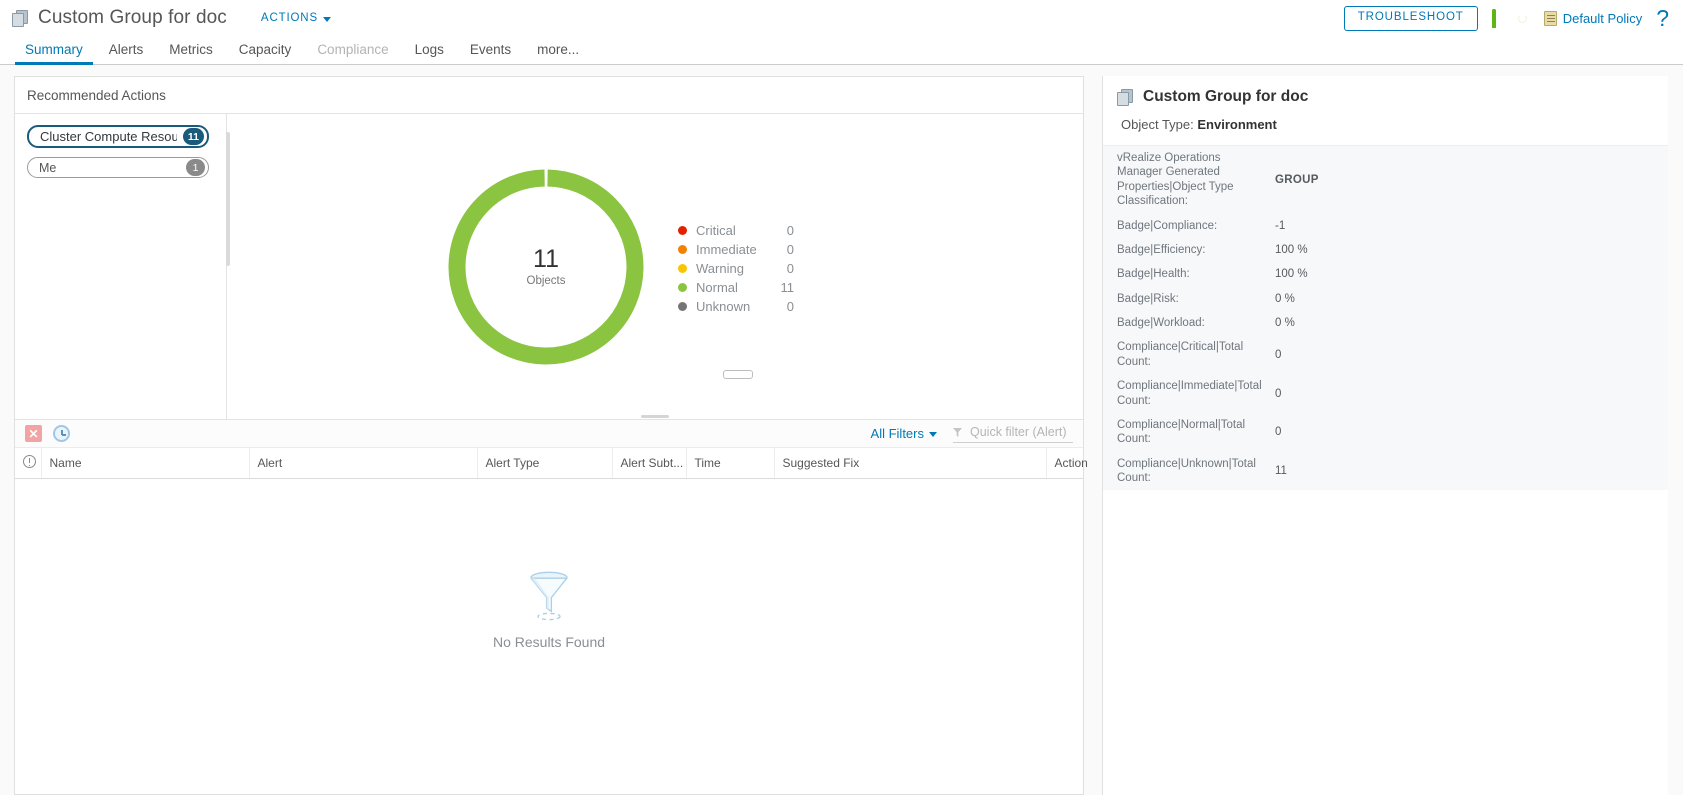 Image resolution: width=1683 pixels, height=795 pixels. I want to click on all-filters-button: All Filters, so click(904, 433).